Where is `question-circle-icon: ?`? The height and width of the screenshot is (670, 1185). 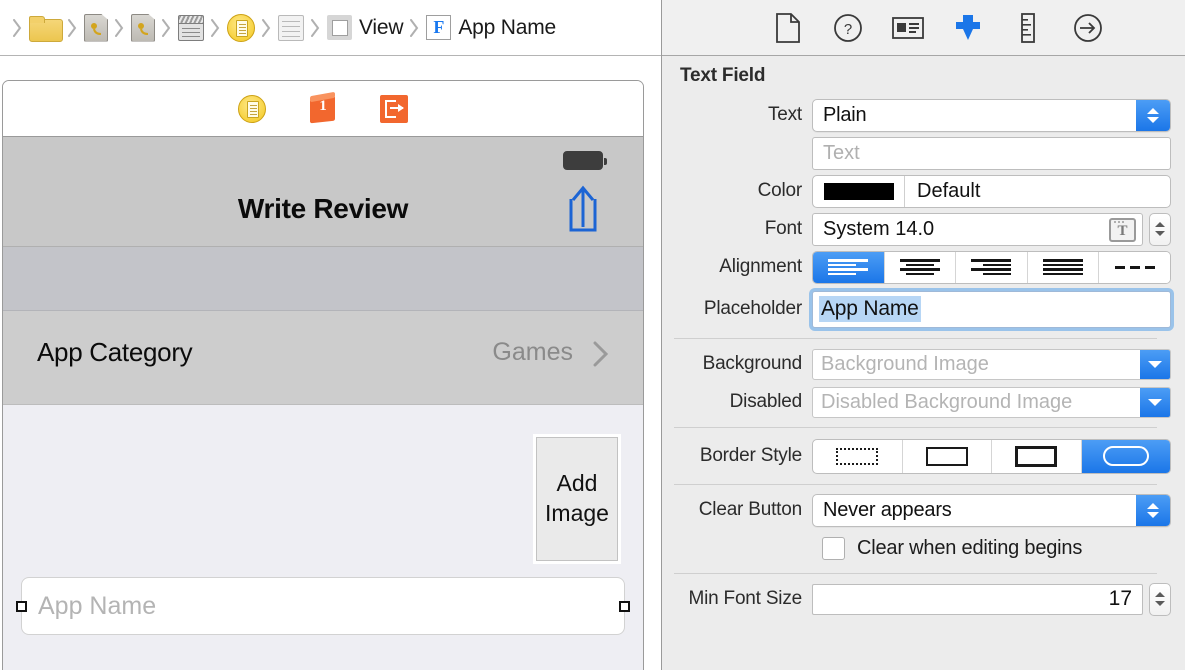
question-circle-icon: ? is located at coordinates (847, 27).